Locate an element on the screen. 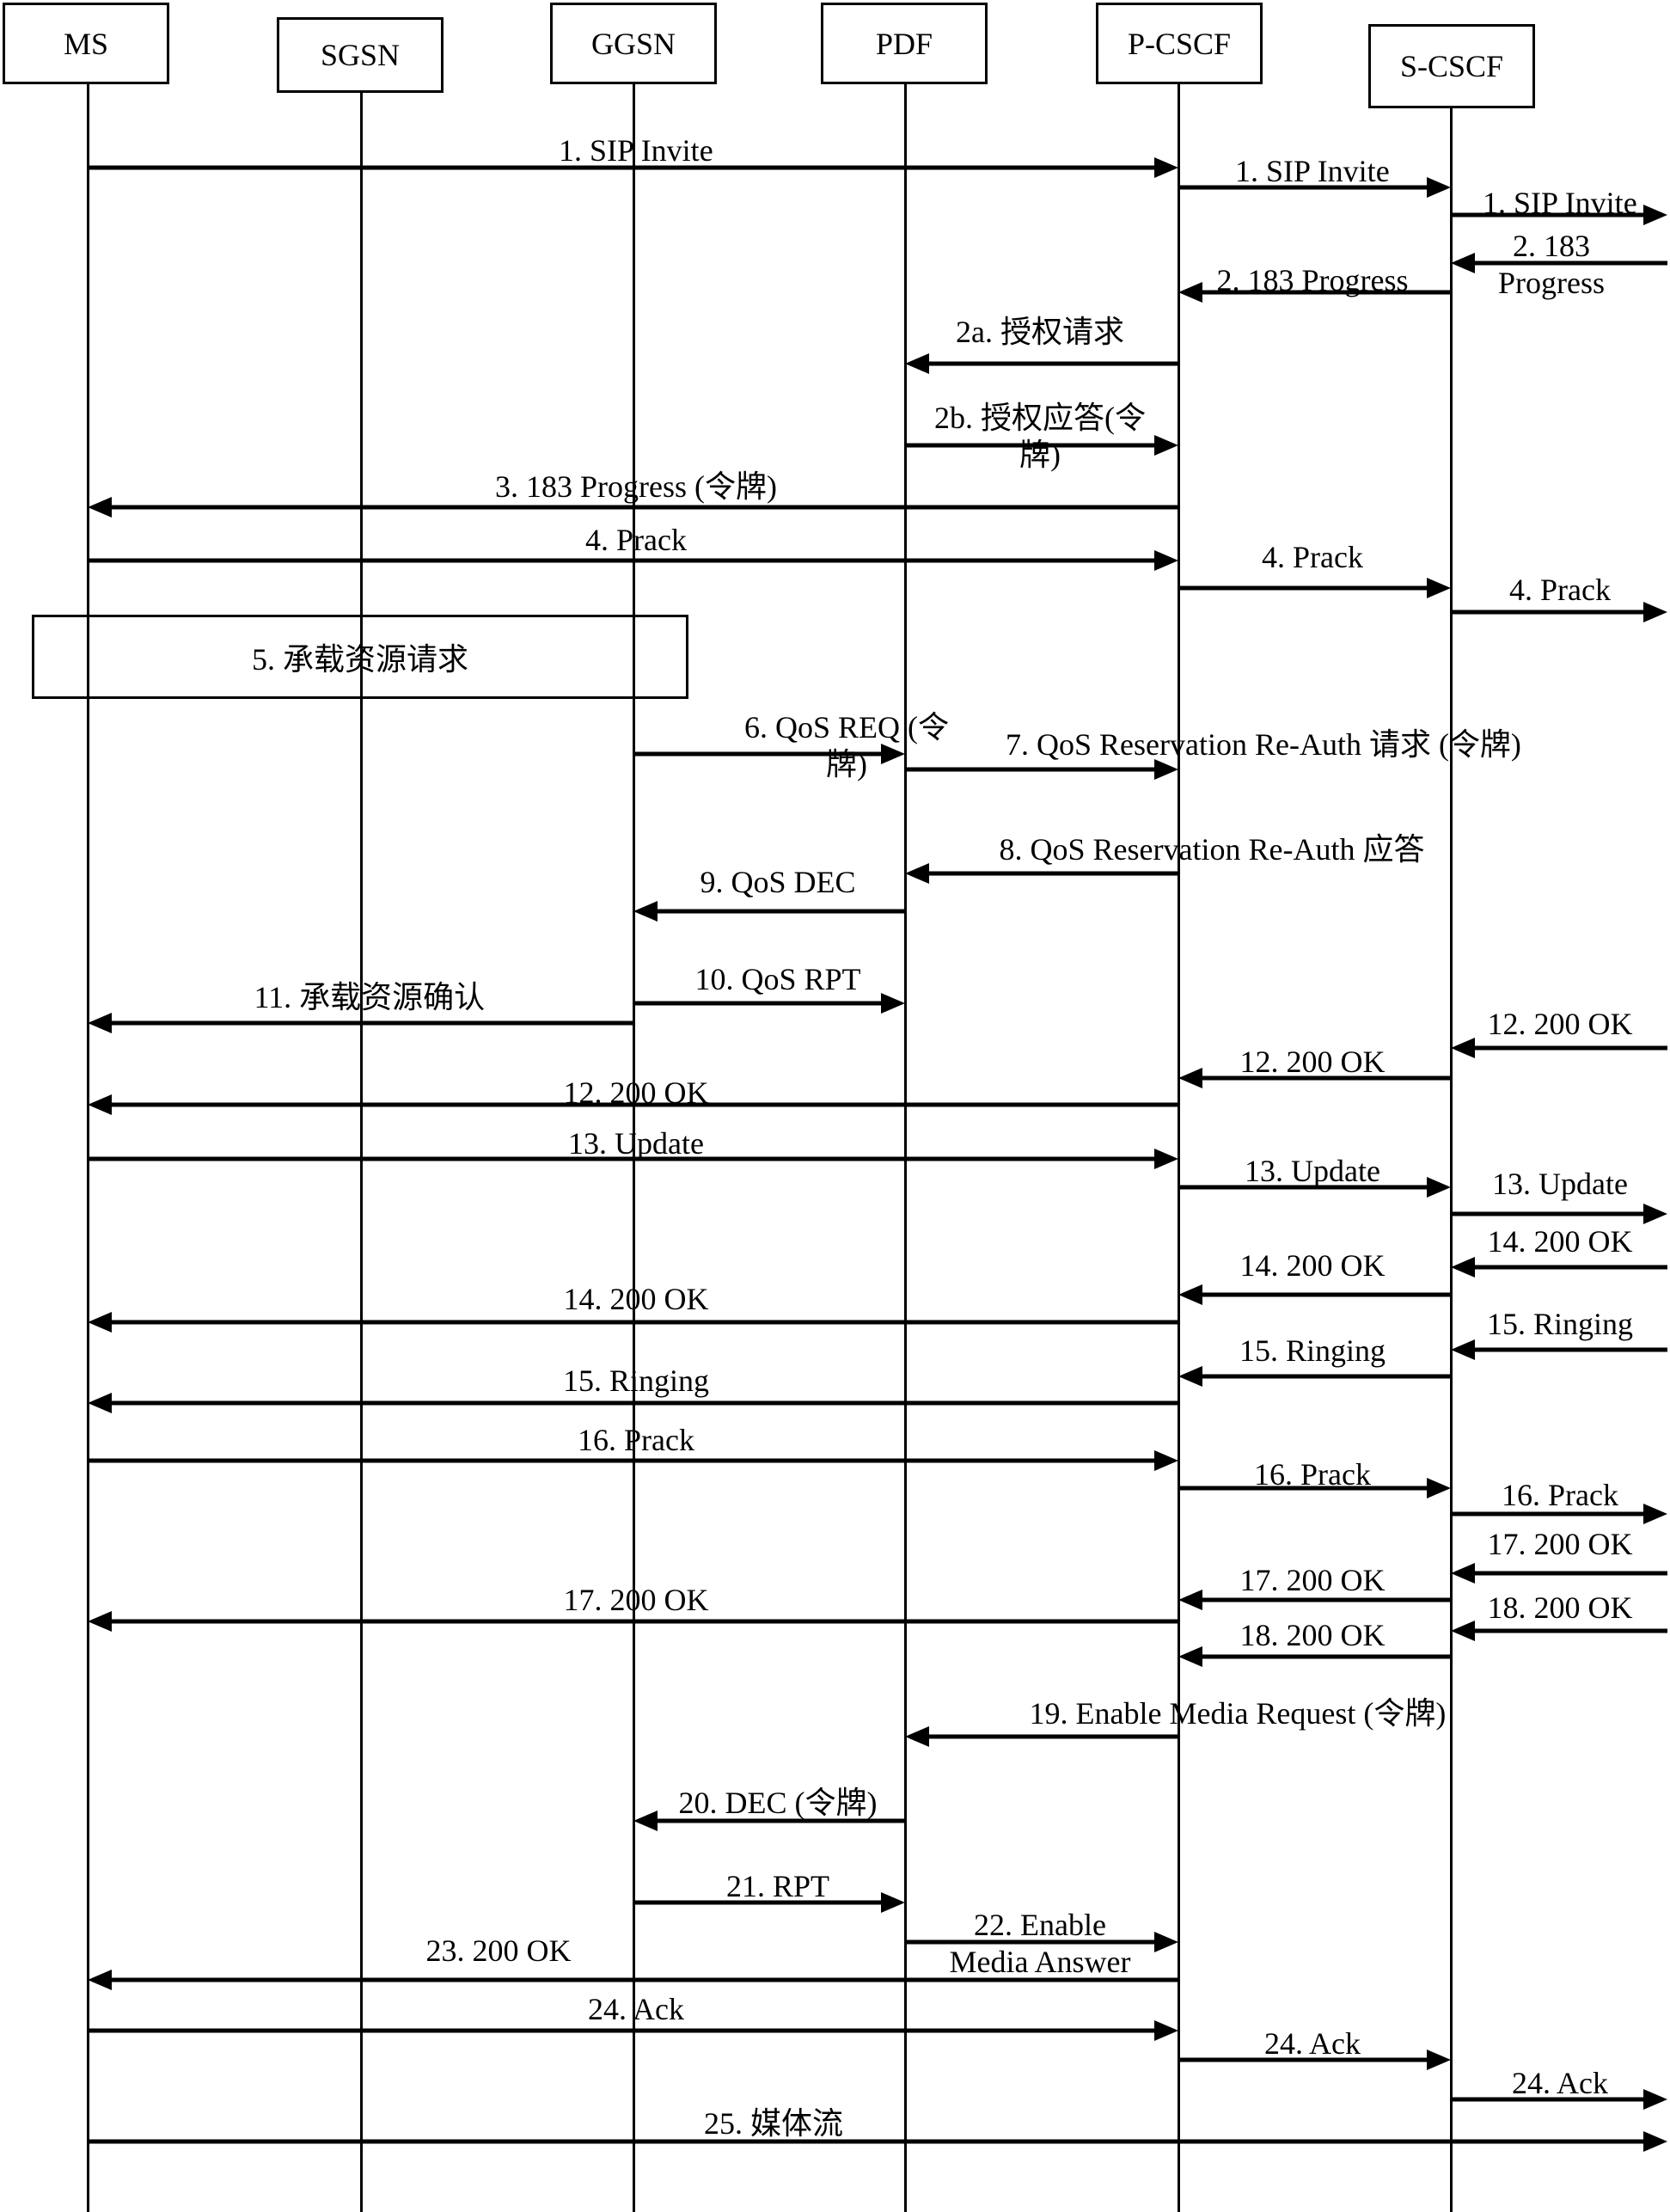 This screenshot has height=2212, width=1670. message-label: 2b. 授权应答(令 牌) is located at coordinates (1040, 437).